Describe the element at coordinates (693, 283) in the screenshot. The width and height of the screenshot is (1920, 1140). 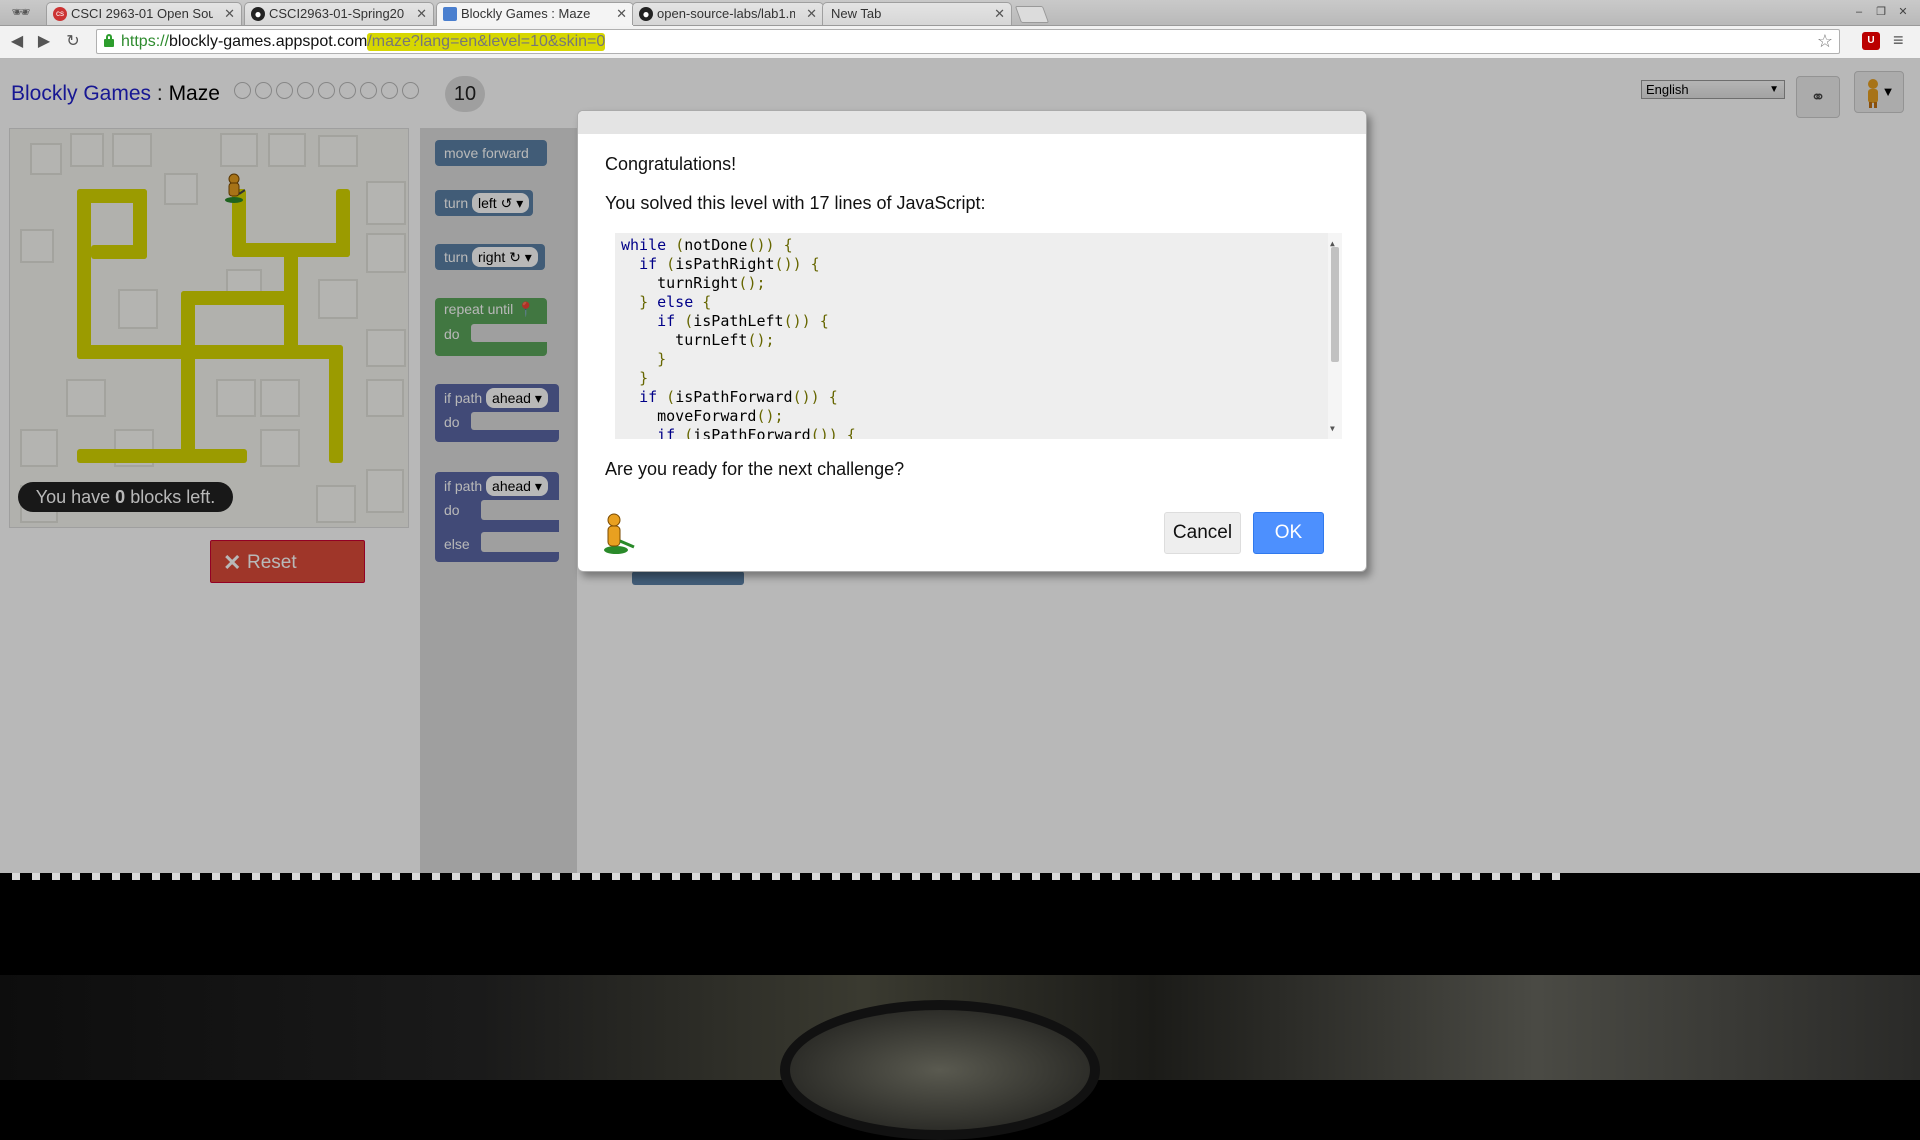
I see `code-line: turnRight();` at that location.